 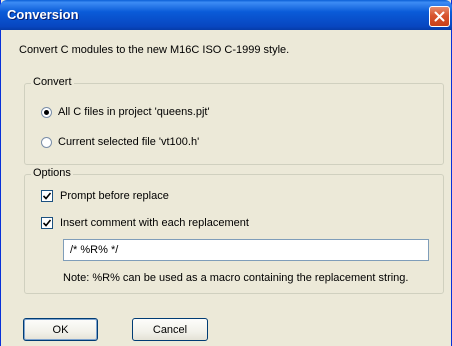 I want to click on comment-template-input, so click(x=246, y=250).